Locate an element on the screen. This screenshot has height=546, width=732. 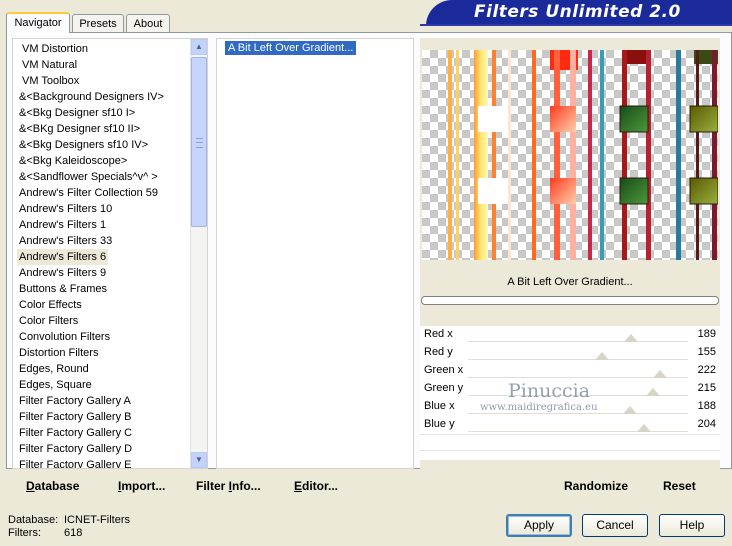
apply-button: Apply is located at coordinates (539, 525).